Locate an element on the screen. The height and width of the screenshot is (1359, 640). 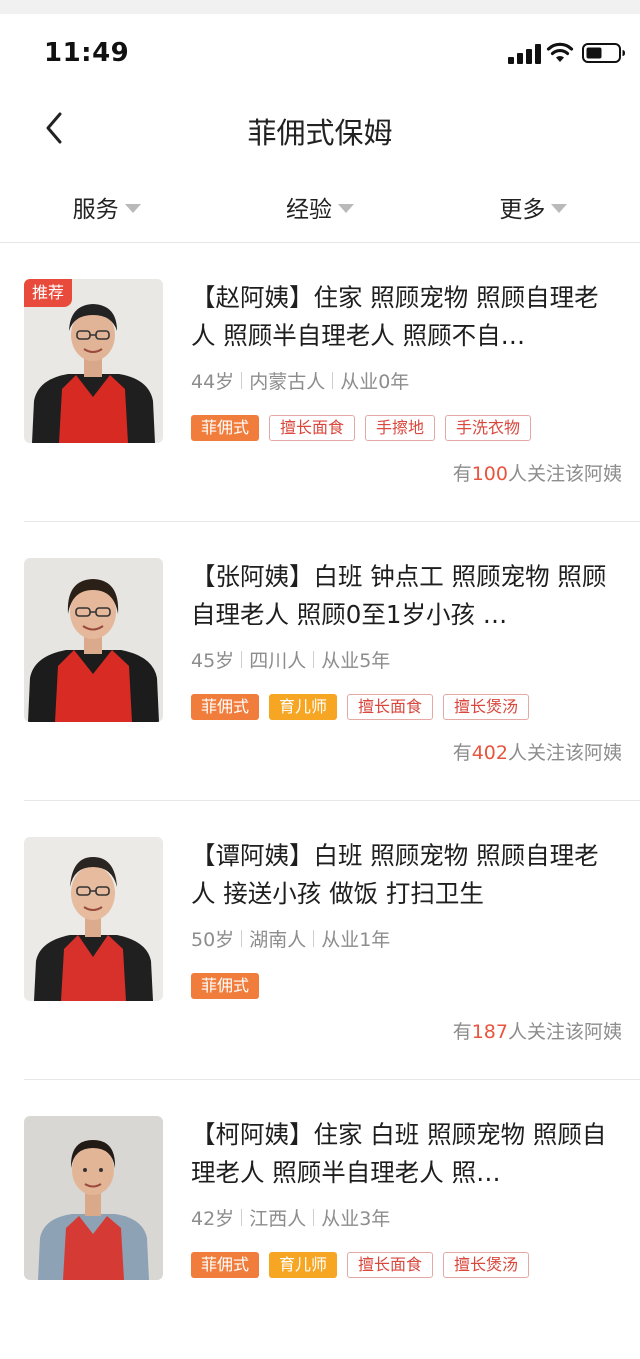
card-meta: 42岁 江西人 从业3年 is located at coordinates (290, 1217).